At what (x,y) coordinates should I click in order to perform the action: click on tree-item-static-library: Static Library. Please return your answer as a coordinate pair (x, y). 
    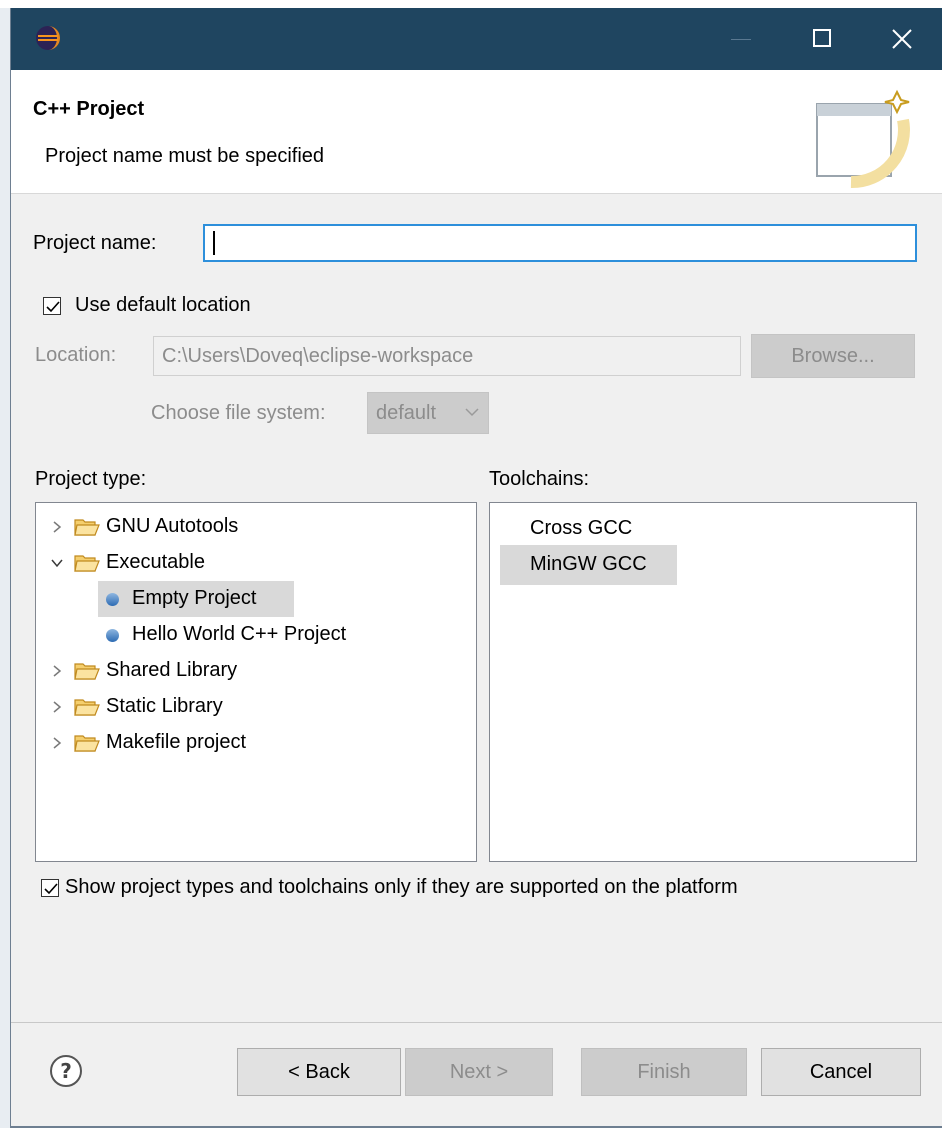
    Looking at the image, I should click on (250, 707).